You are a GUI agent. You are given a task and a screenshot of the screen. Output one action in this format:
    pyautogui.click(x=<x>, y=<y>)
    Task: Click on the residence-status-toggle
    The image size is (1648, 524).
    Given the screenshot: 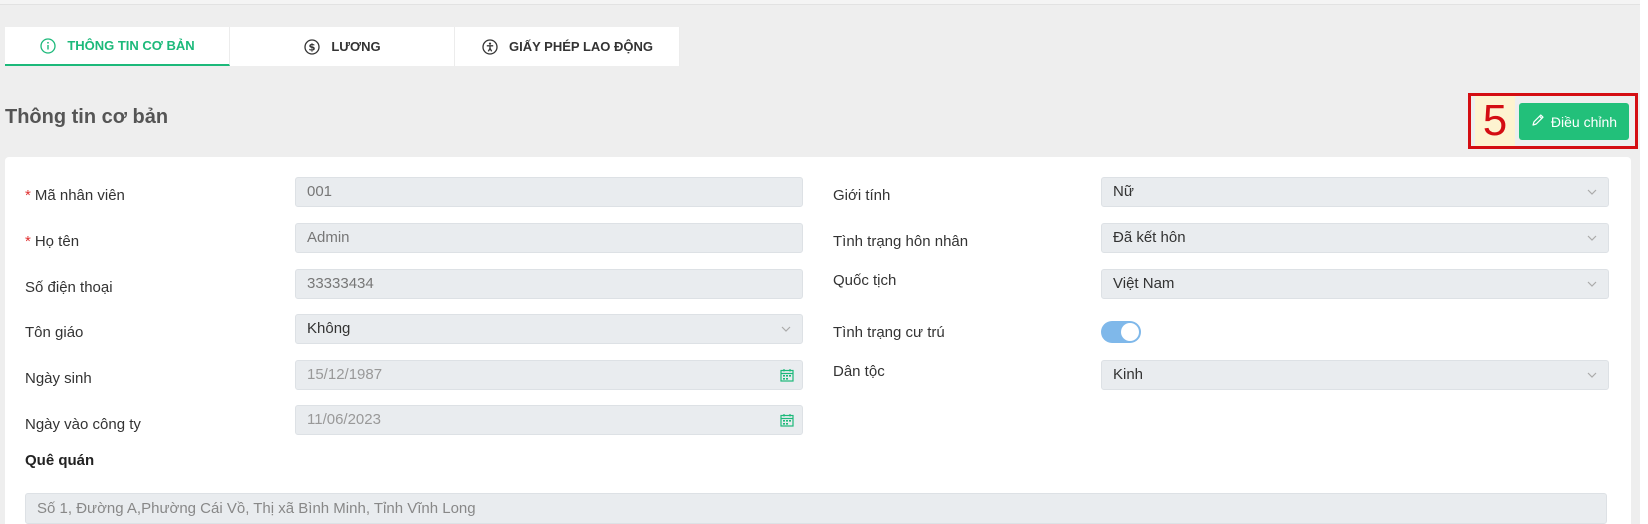 What is the action you would take?
    pyautogui.click(x=1121, y=332)
    